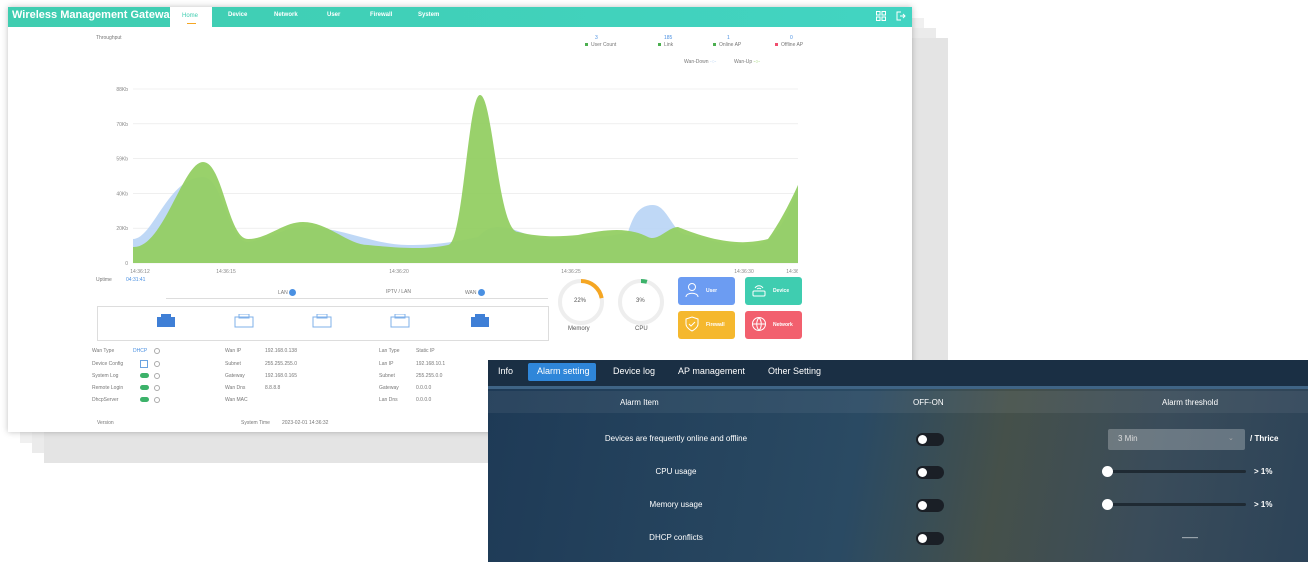  I want to click on nav-home: Home, so click(191, 17).